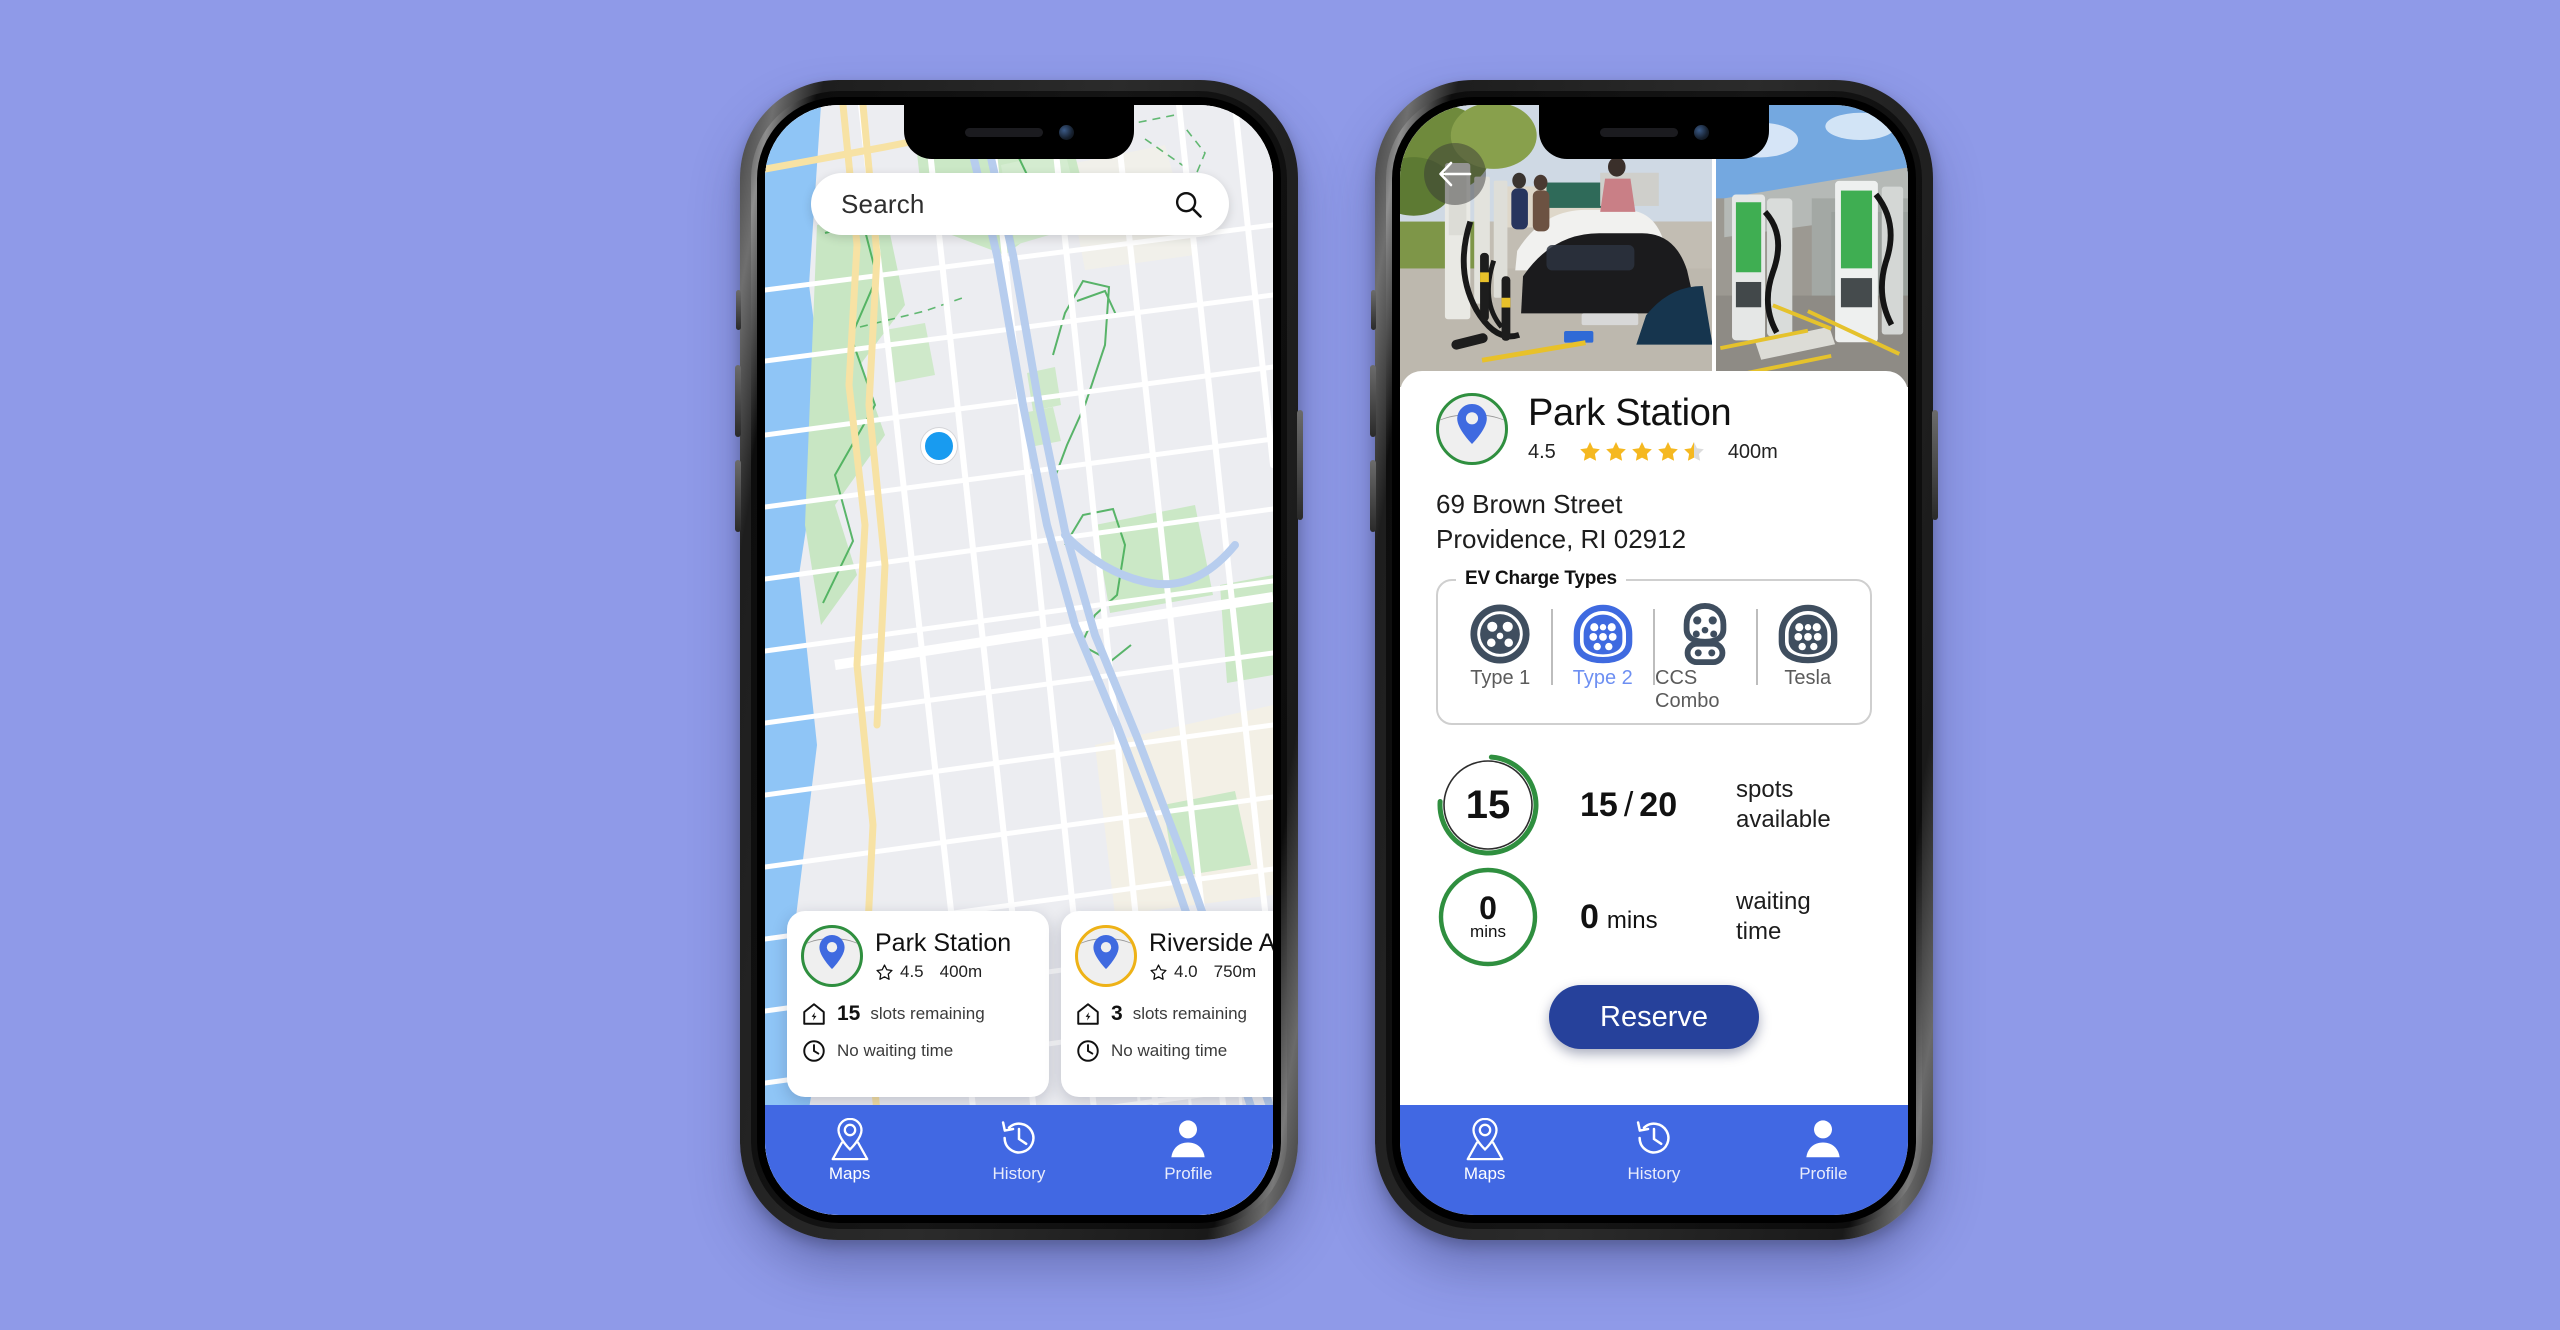 This screenshot has height=1330, width=2560. What do you see at coordinates (1235, 972) in the screenshot?
I see `station-distance: 750m` at bounding box center [1235, 972].